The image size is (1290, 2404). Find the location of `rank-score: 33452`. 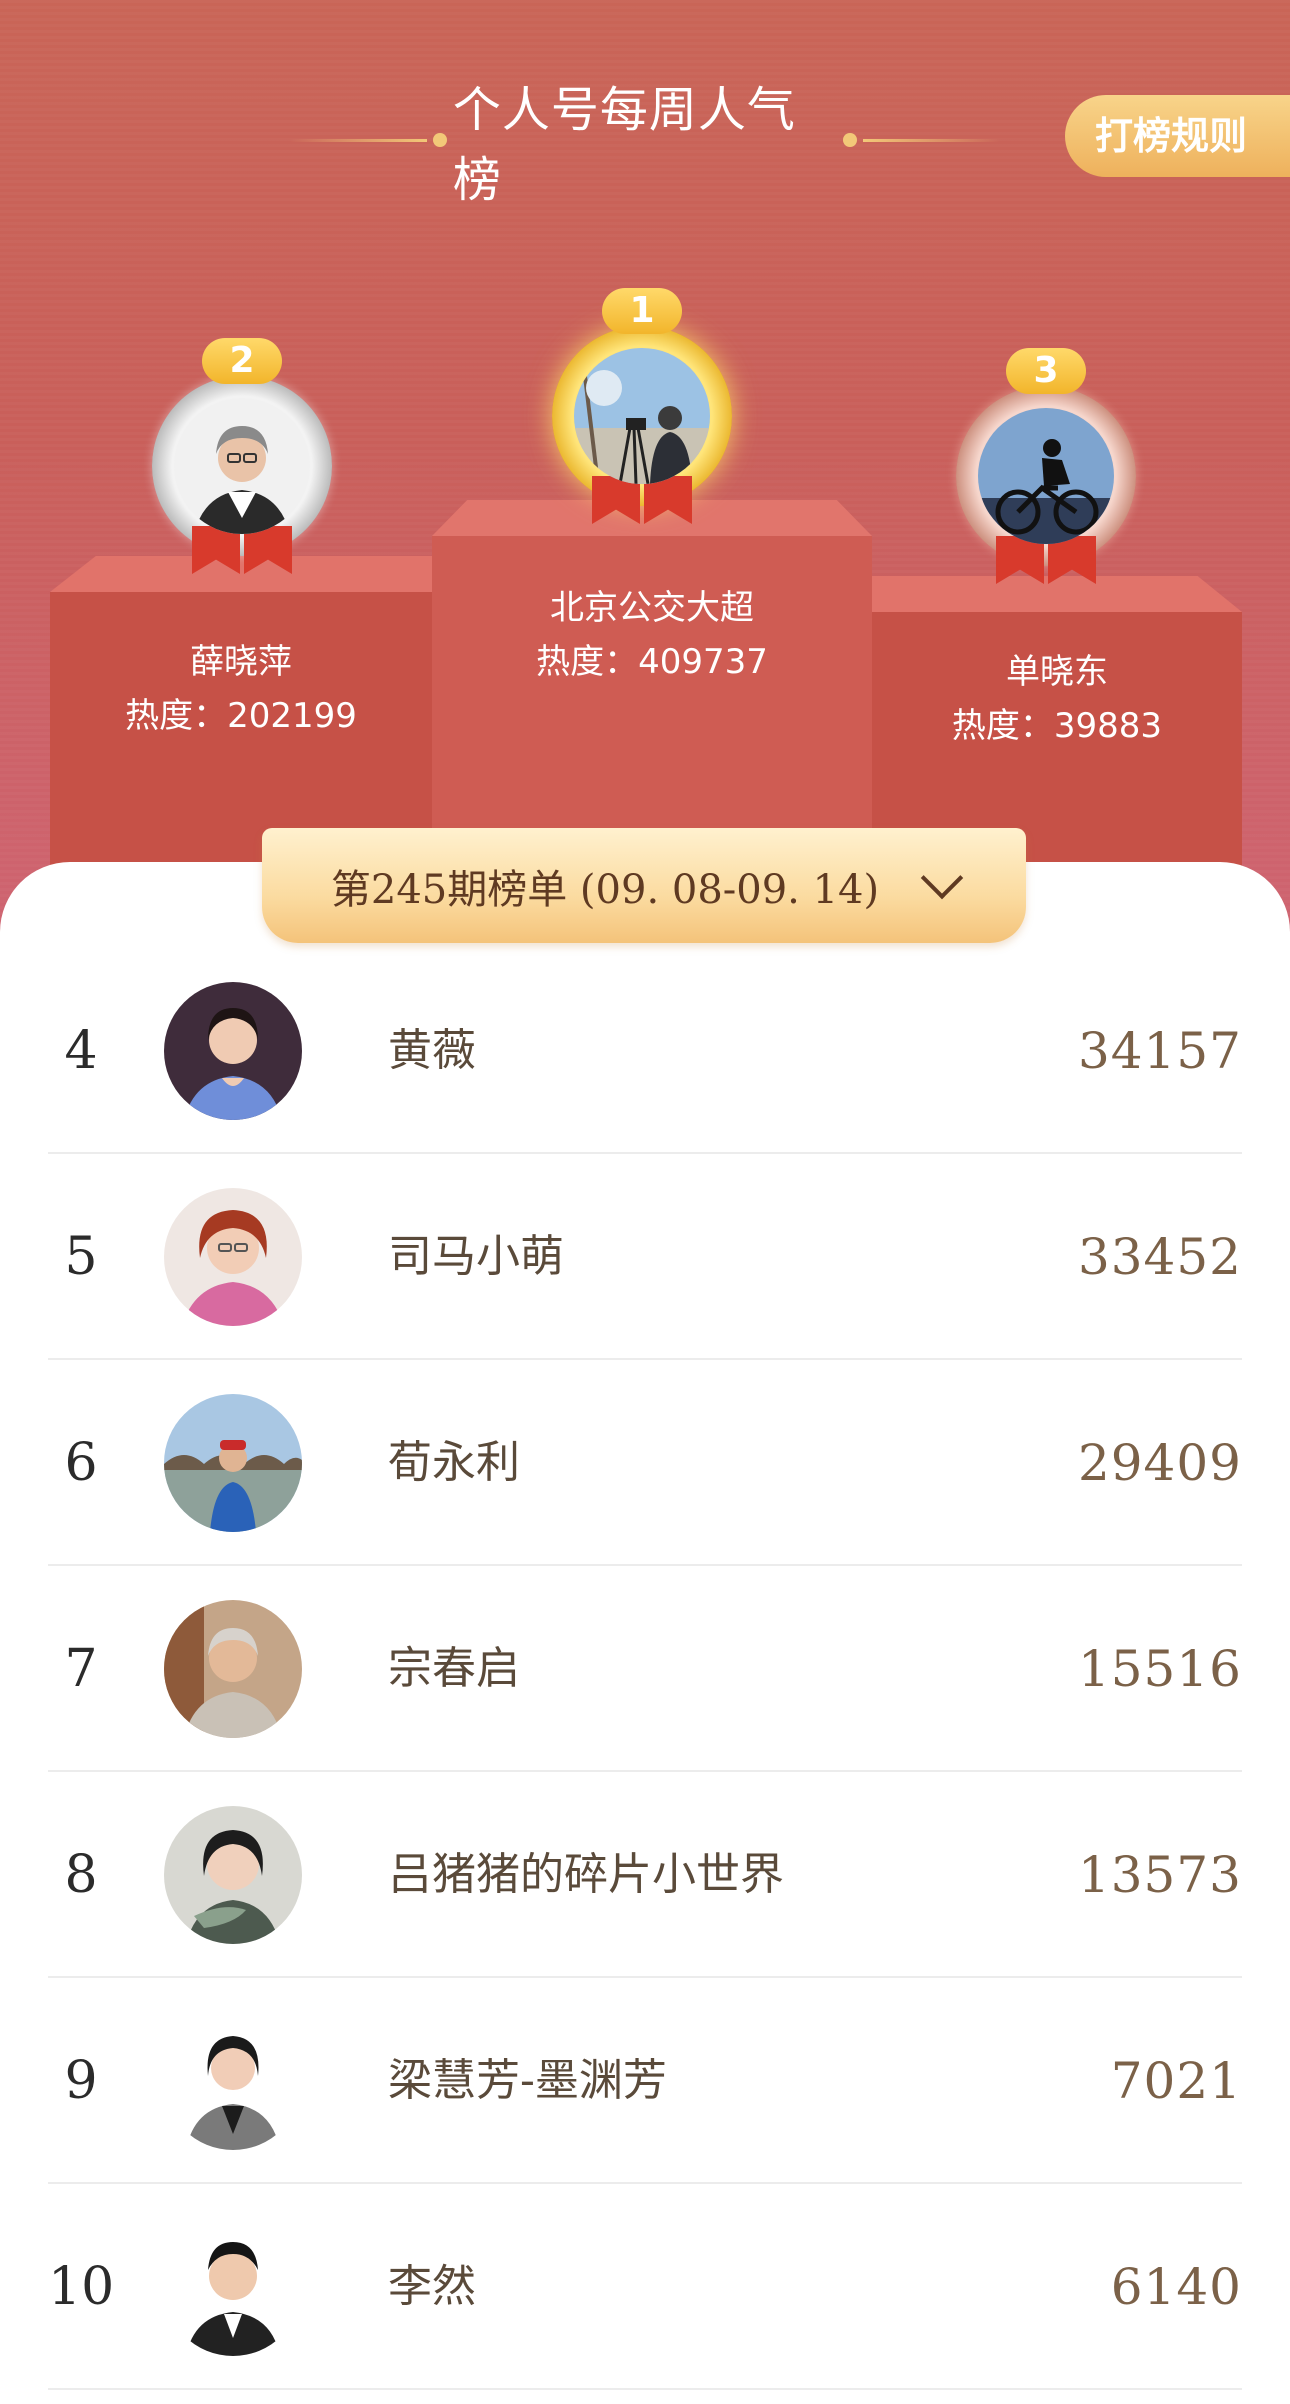

rank-score: 33452 is located at coordinates (1159, 1257).